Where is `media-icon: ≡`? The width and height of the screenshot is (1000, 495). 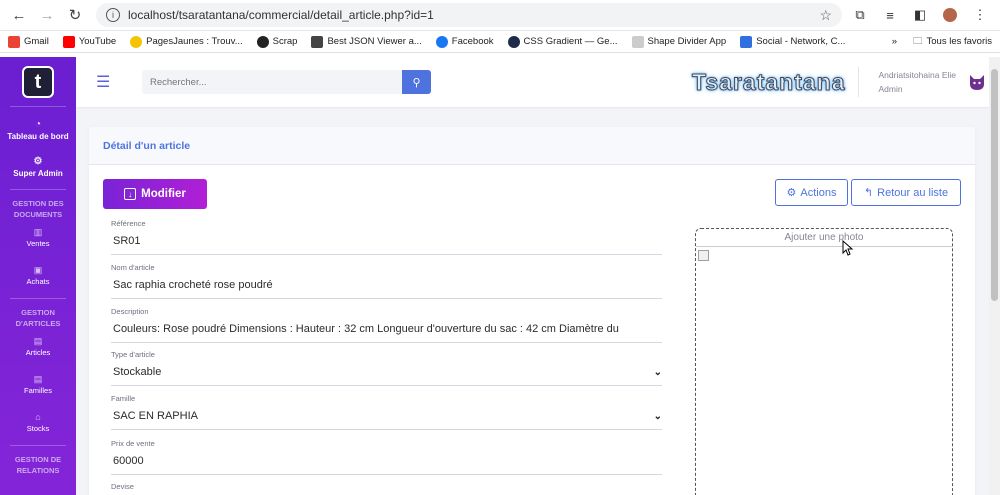
media-icon: ≡ is located at coordinates (890, 15).